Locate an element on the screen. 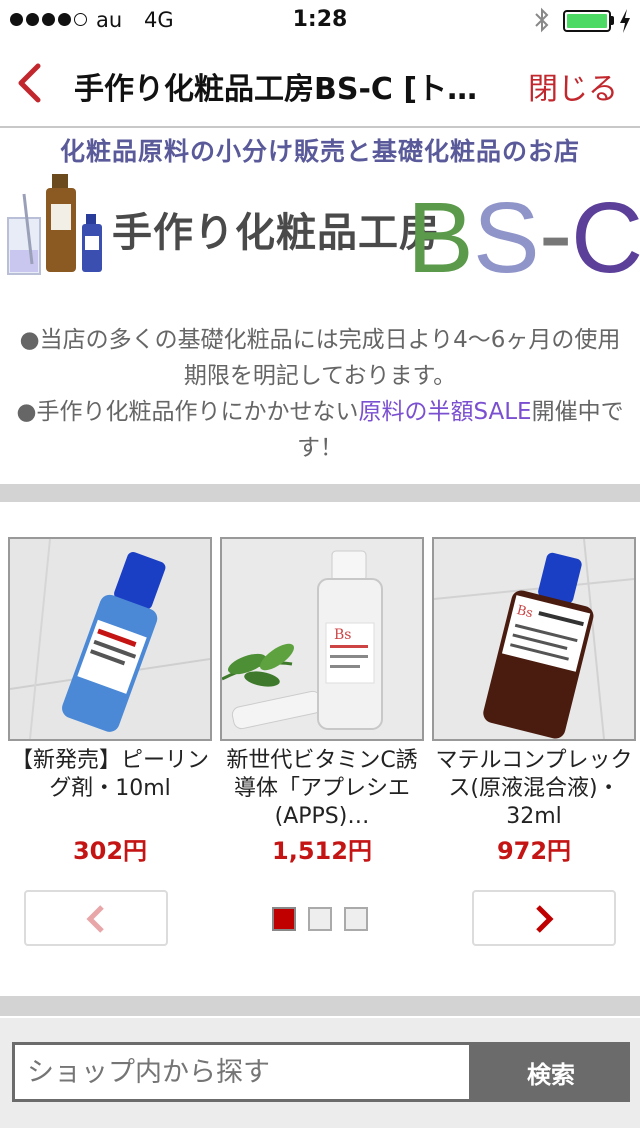 Image resolution: width=640 pixels, height=1136 pixels. search-input is located at coordinates (242, 1072).